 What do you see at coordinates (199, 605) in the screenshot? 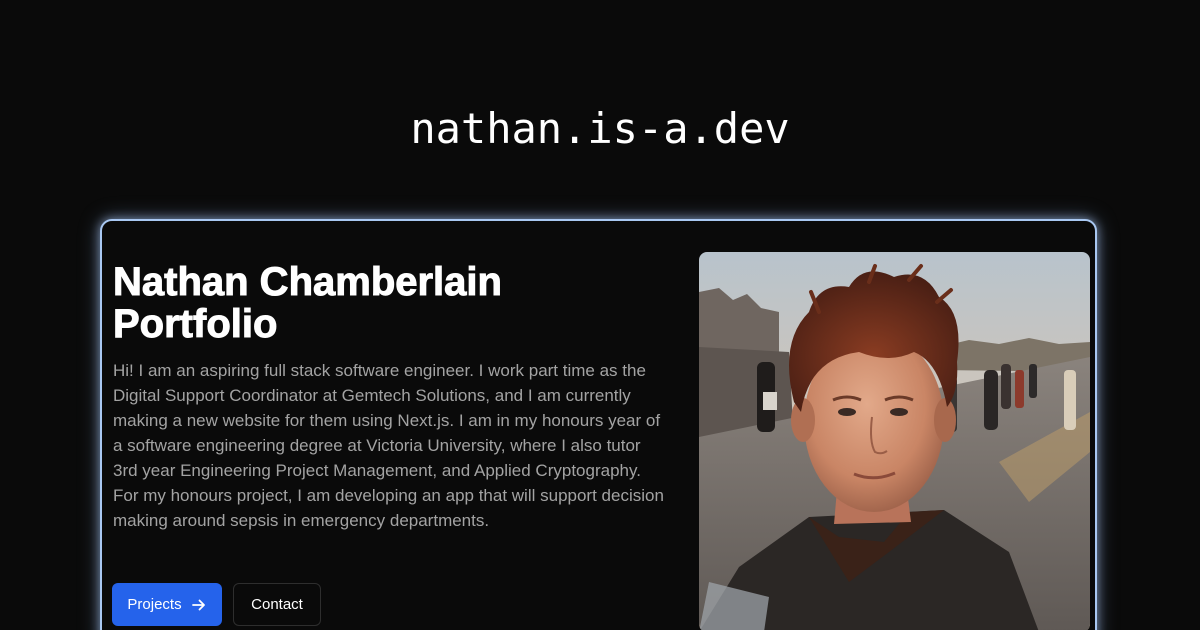
I see `arrow-right-icon` at bounding box center [199, 605].